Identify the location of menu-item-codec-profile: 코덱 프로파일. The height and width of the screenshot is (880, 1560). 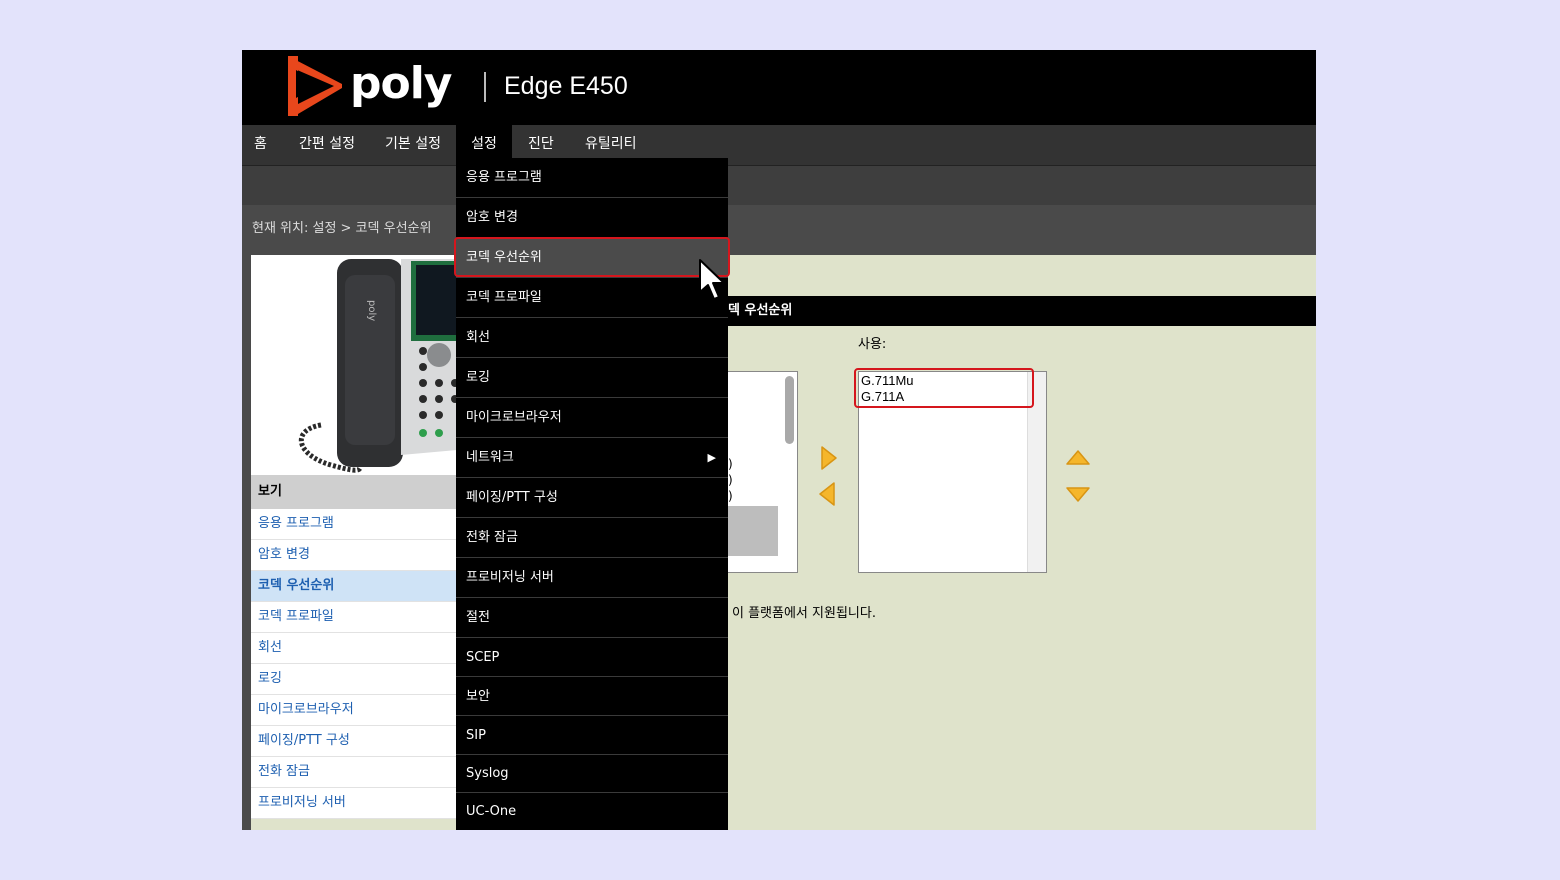
(592, 298).